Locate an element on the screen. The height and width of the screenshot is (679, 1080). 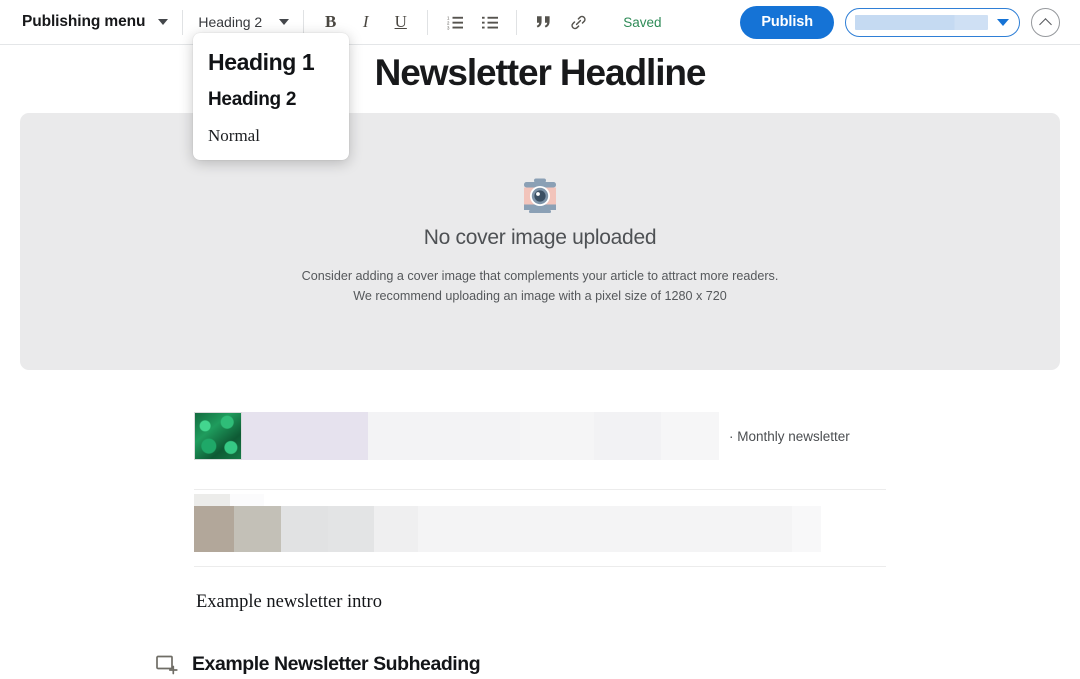
chevron-up-icon is located at coordinates (1045, 24).